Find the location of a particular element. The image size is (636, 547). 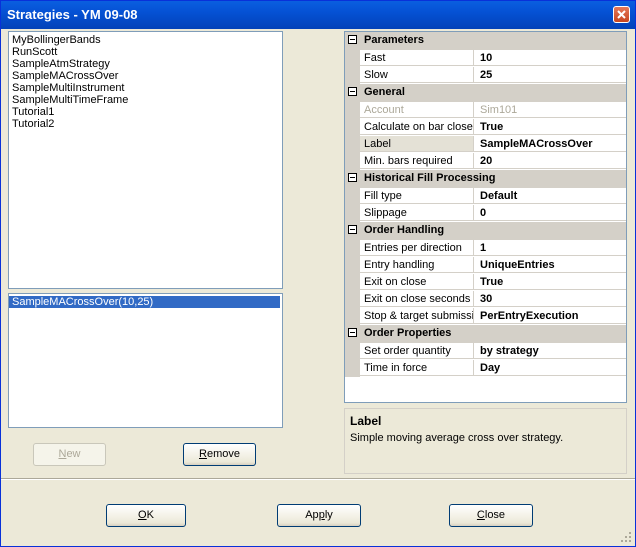

category-historical-fill: Historical Fill Processing is located at coordinates (485, 179).